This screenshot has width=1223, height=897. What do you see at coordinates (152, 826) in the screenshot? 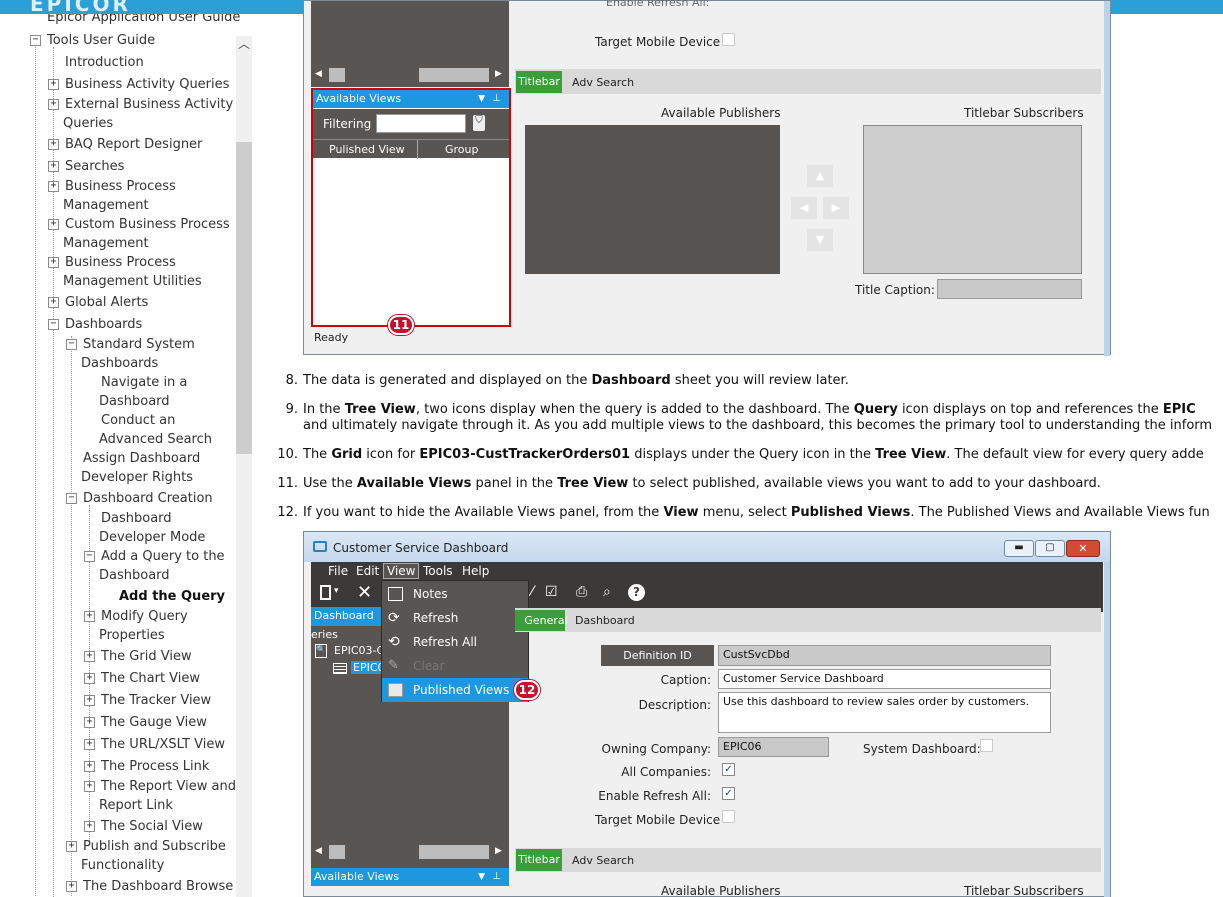
I see `toc-item: The Social View` at bounding box center [152, 826].